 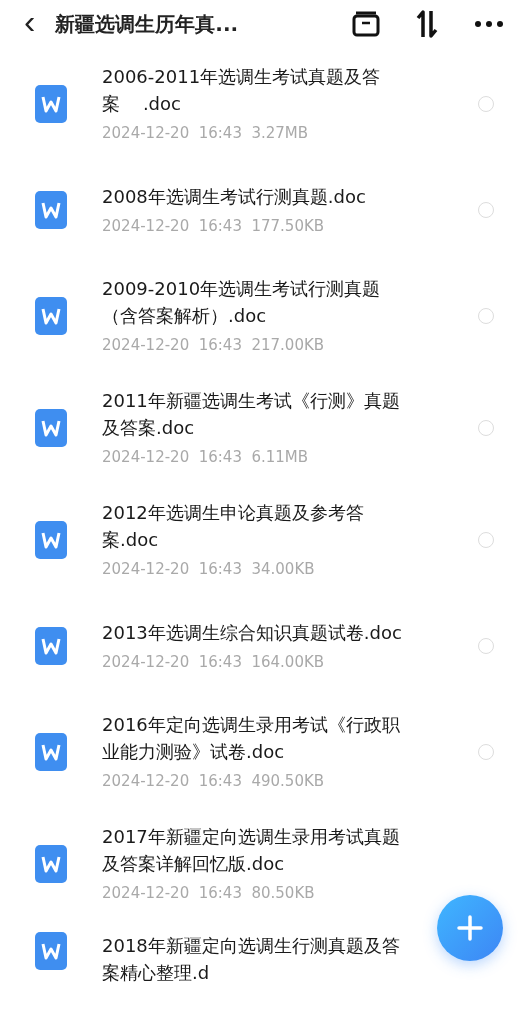 I want to click on add-button, so click(x=470, y=928).